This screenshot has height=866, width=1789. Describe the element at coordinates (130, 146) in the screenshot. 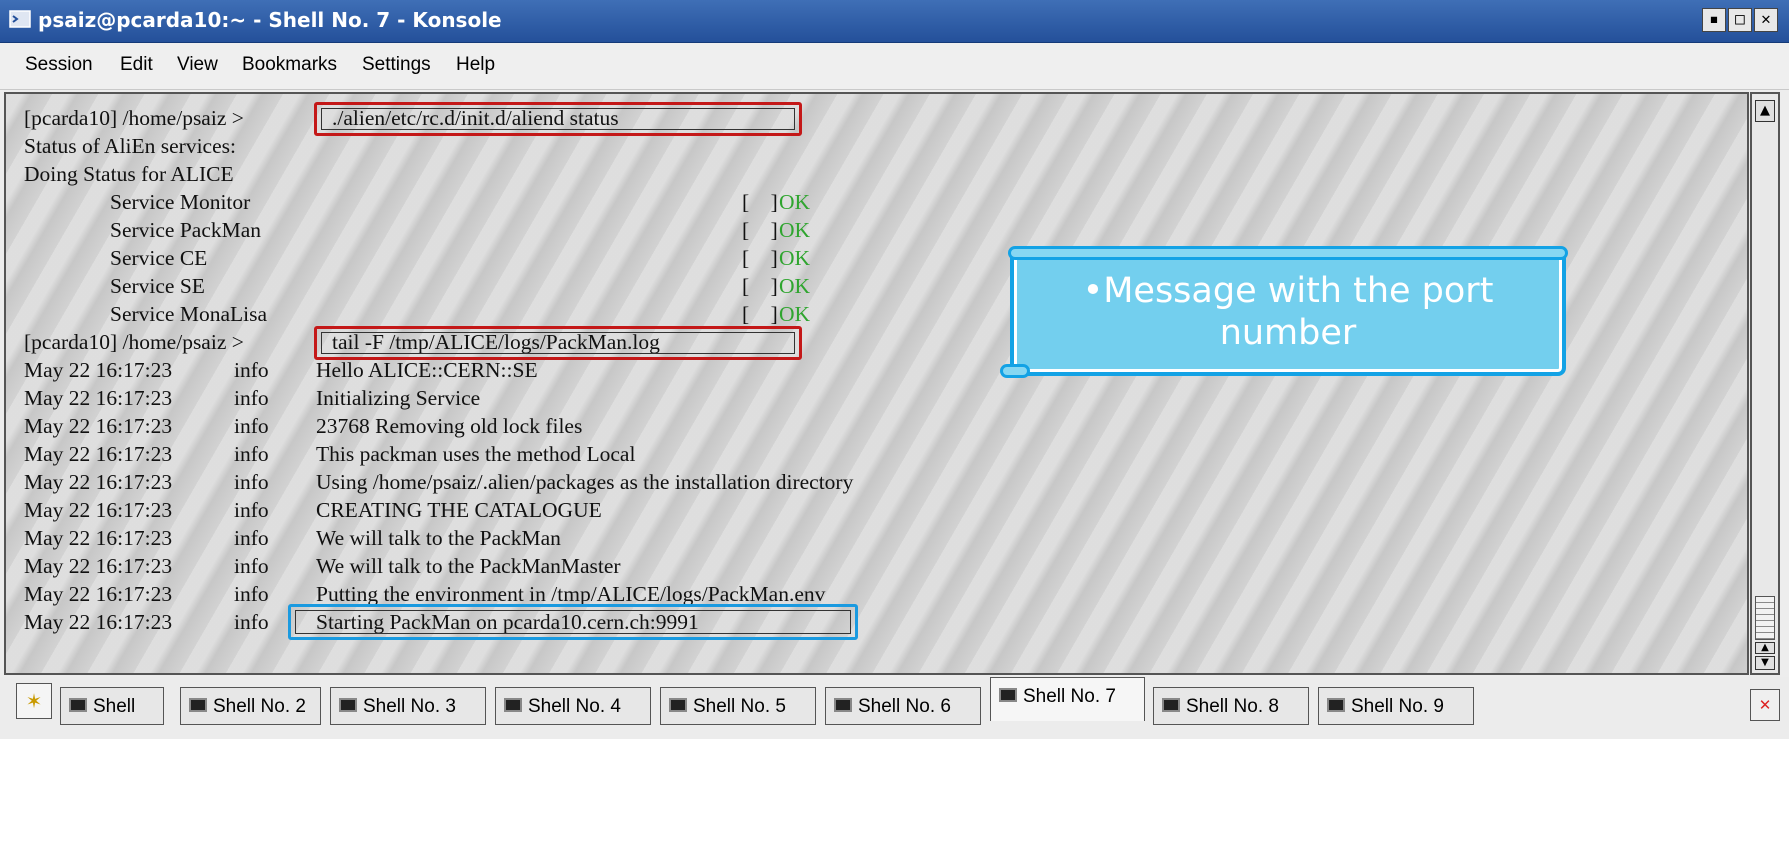

I see `terminal-output-line: Status of AliEn services:` at that location.